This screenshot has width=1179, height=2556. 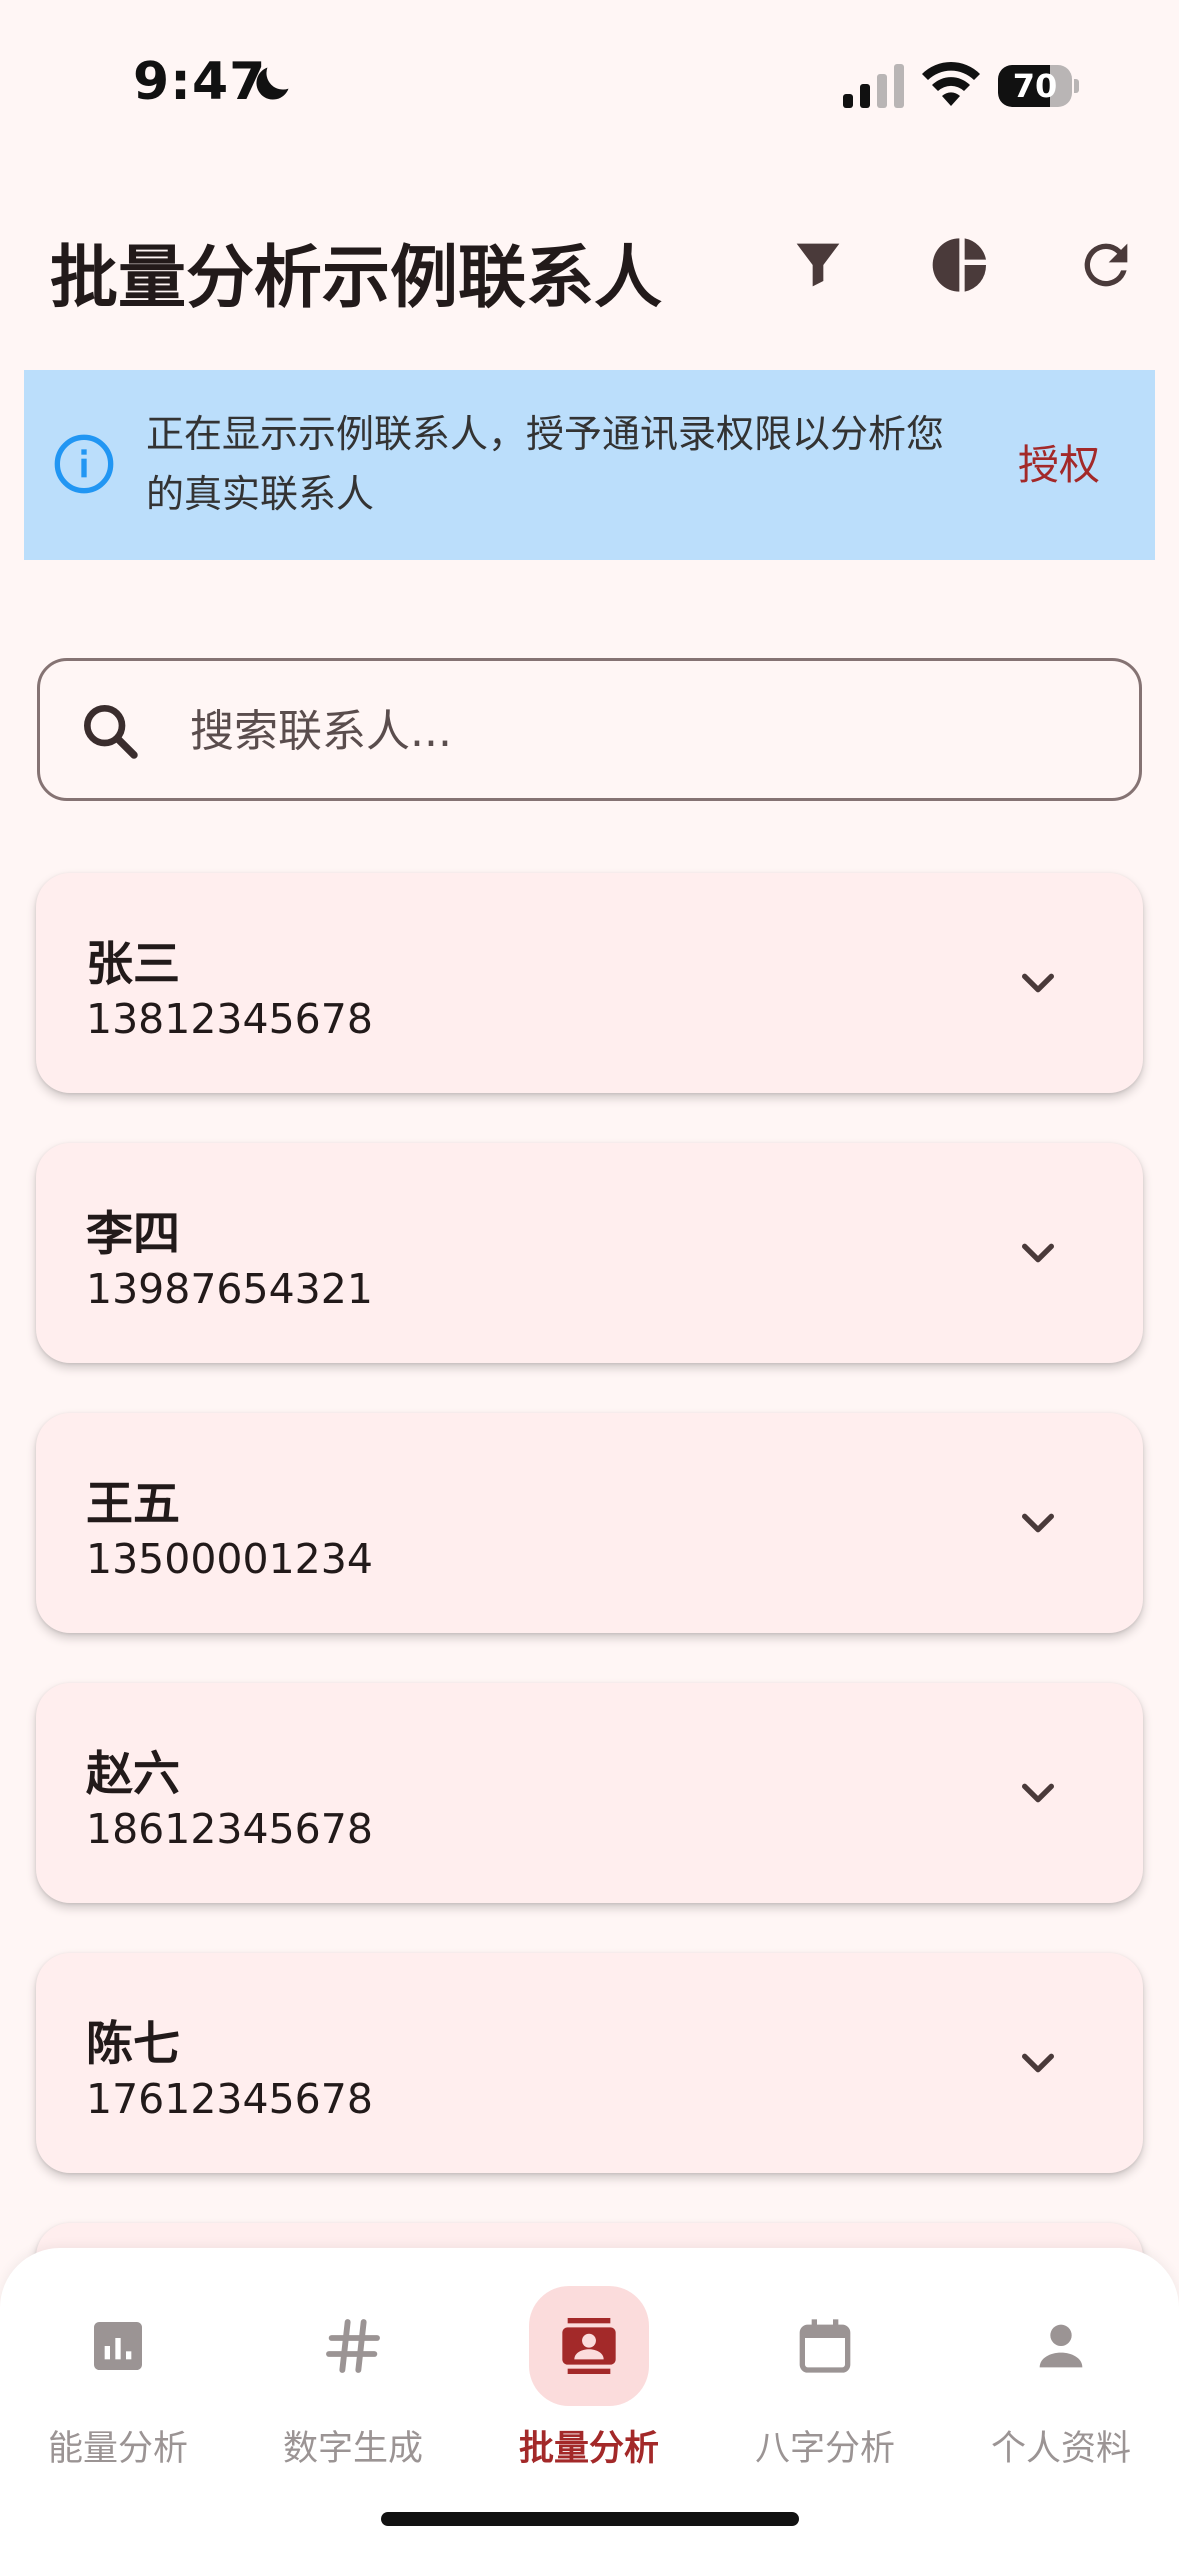 I want to click on filter-icon, so click(x=818, y=265).